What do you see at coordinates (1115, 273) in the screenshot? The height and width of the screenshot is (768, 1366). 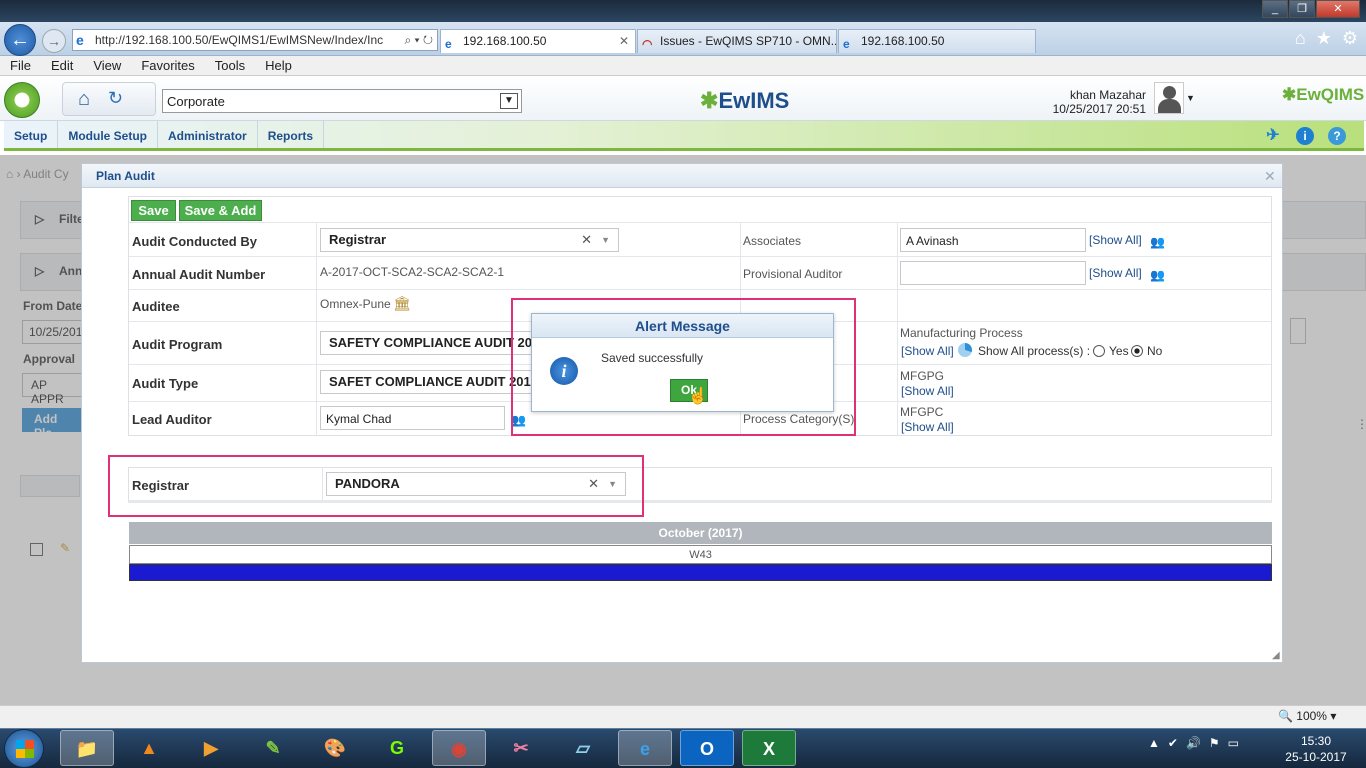 I see `provisional-show-all-link: [Show All]` at bounding box center [1115, 273].